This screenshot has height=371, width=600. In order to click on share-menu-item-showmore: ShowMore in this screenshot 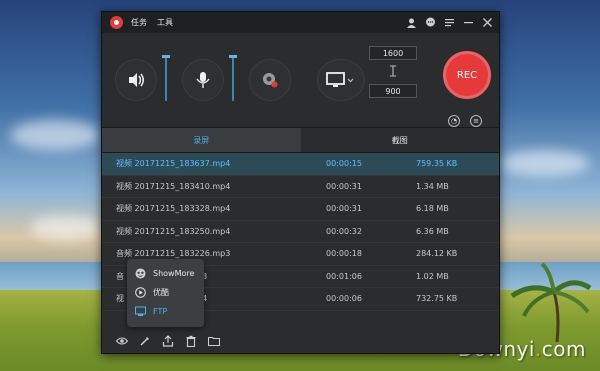, I will do `click(165, 273)`.